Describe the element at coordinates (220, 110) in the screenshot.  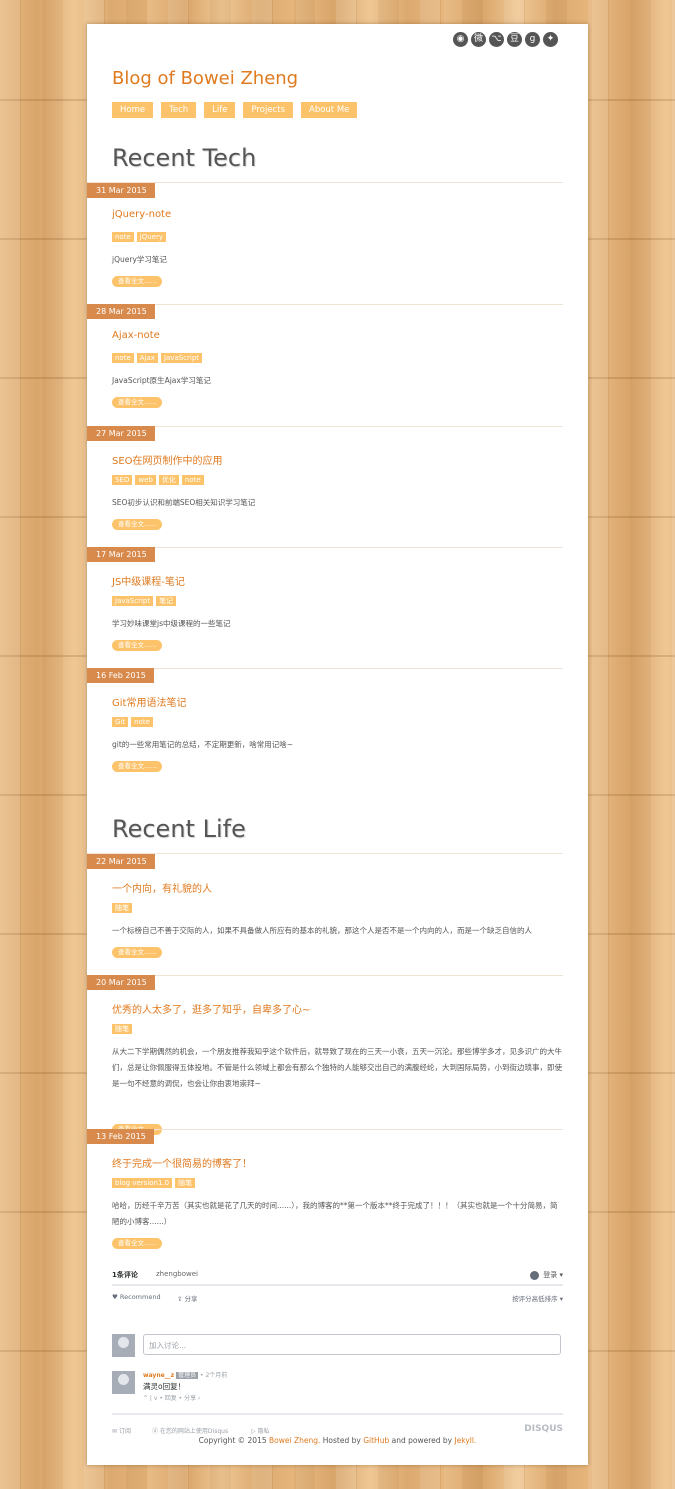
I see `nav-life: Life` at that location.